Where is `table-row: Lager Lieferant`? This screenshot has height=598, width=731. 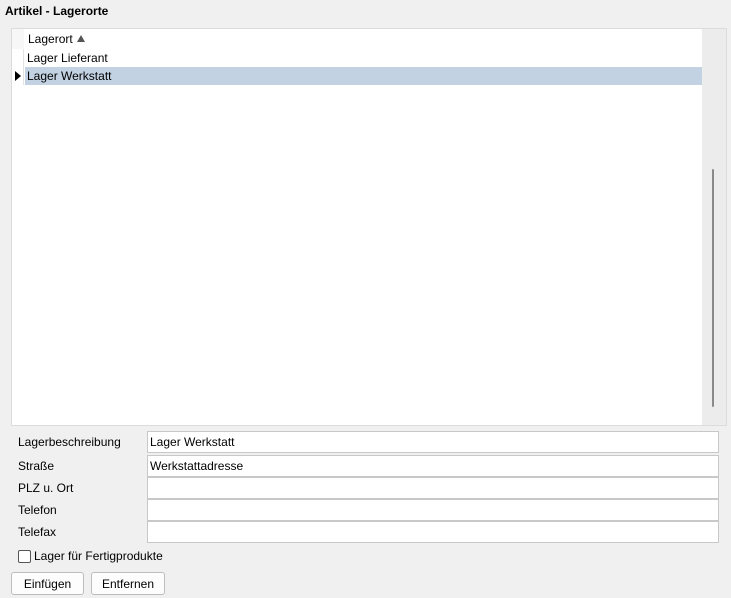 table-row: Lager Lieferant is located at coordinates (357, 58).